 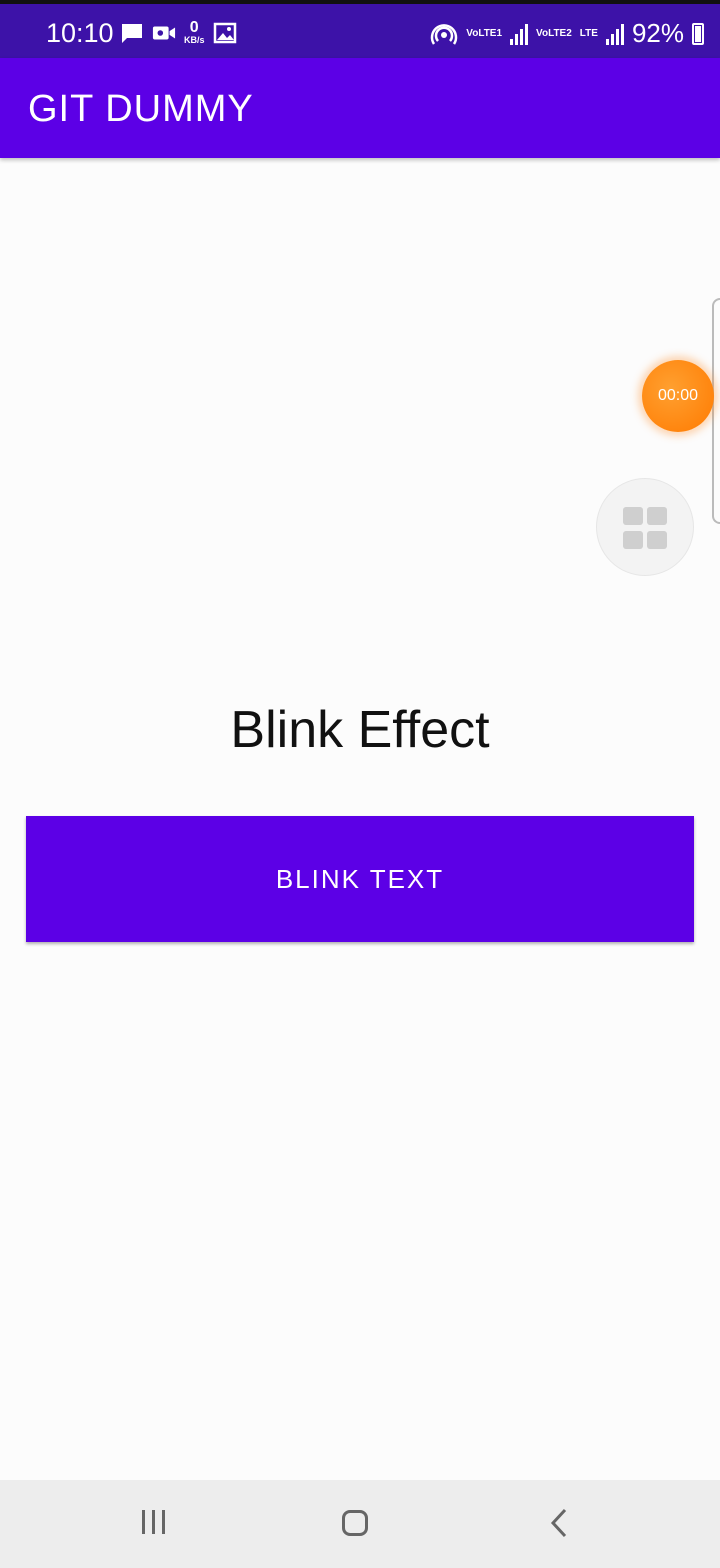 I want to click on app-bar: GIT DUMMY, so click(x=360, y=108).